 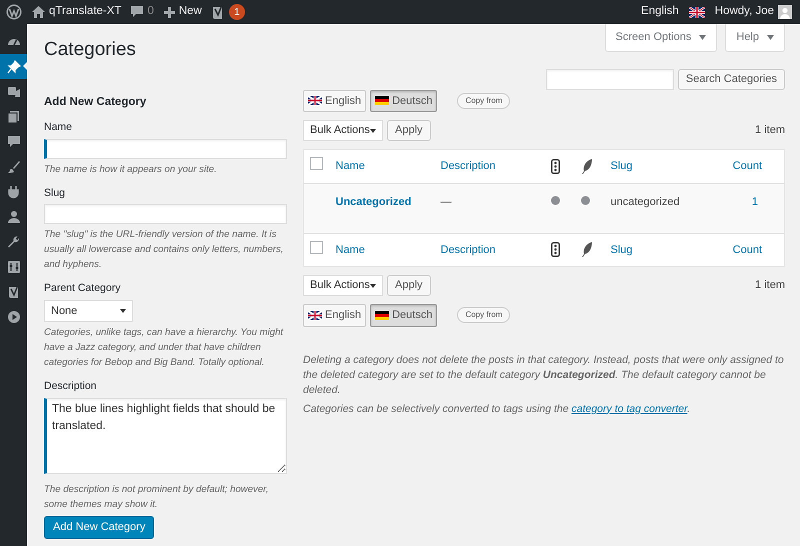 What do you see at coordinates (90, 50) in the screenshot?
I see `page-title: Categories` at bounding box center [90, 50].